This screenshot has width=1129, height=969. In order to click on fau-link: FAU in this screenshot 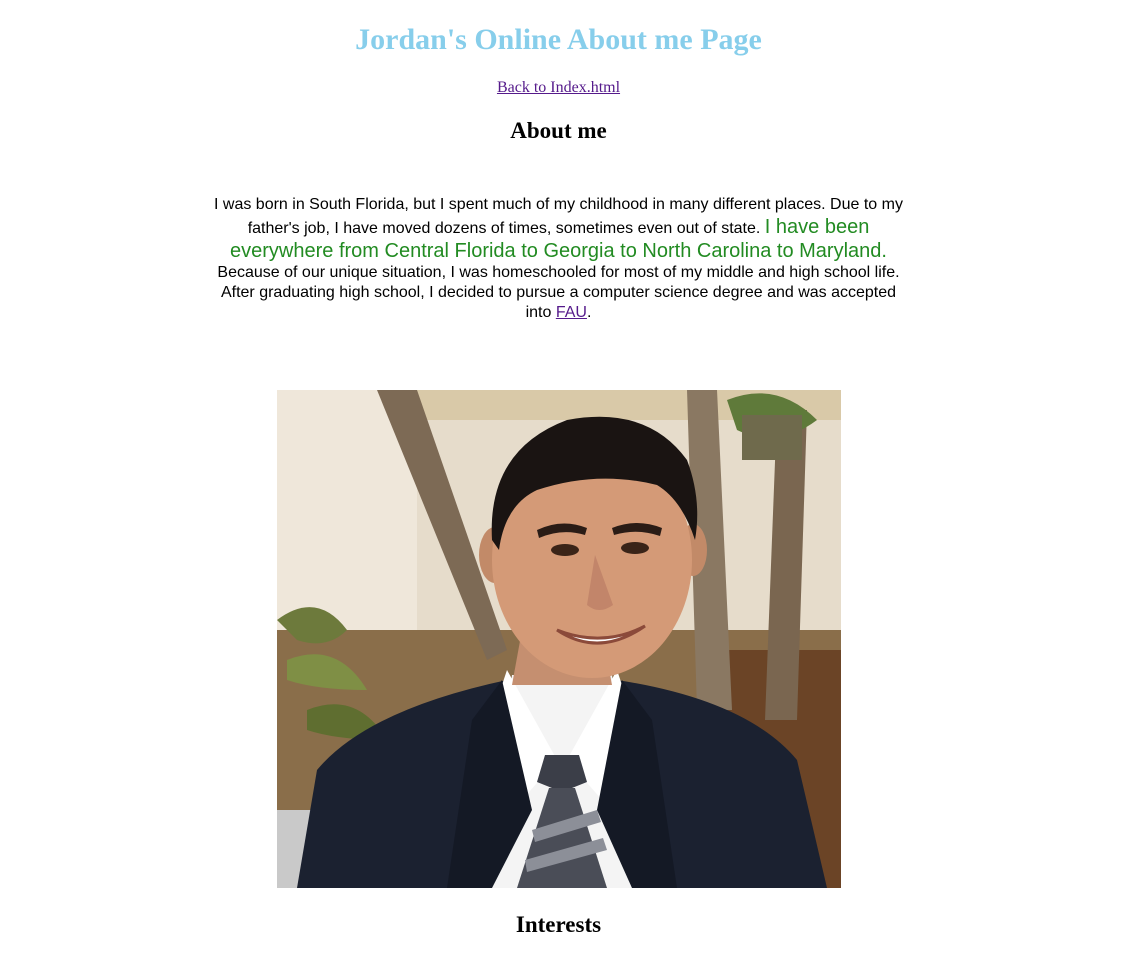, I will do `click(571, 312)`.